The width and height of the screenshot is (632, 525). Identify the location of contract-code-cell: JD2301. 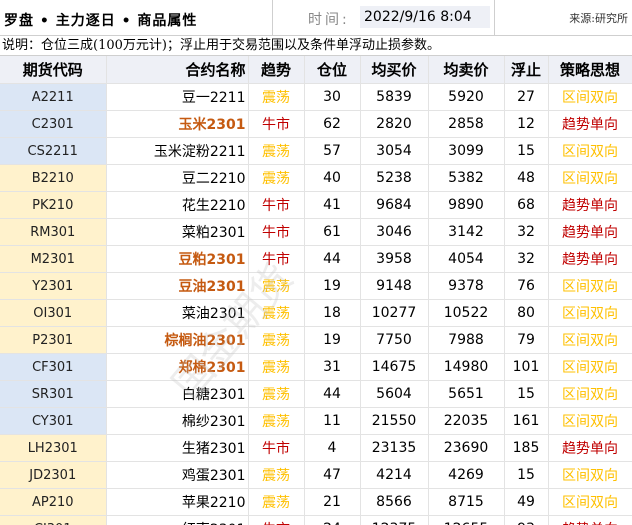
(53, 475).